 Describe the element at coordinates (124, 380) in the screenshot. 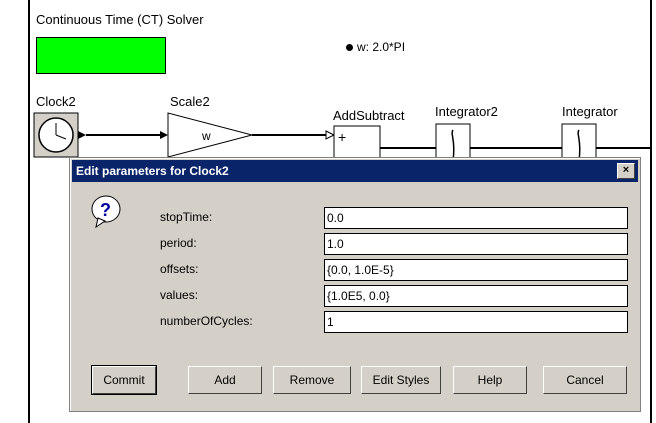

I see `commit-button: Commit` at that location.